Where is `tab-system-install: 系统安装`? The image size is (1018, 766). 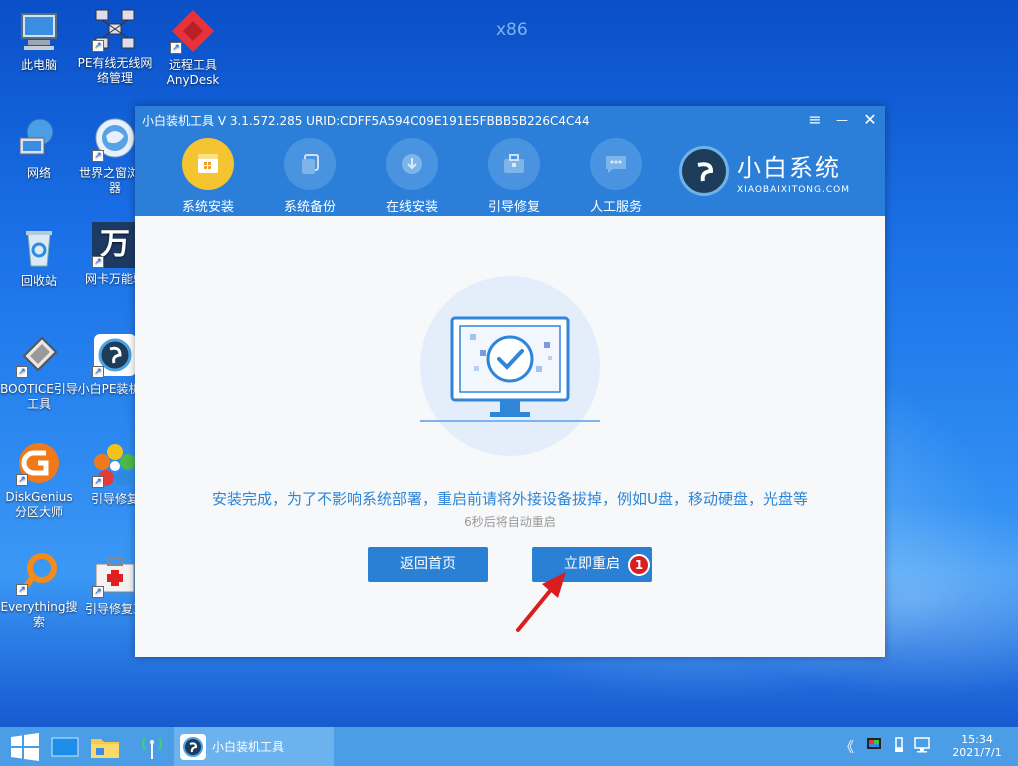
tab-system-install: 系统安装 is located at coordinates (208, 176).